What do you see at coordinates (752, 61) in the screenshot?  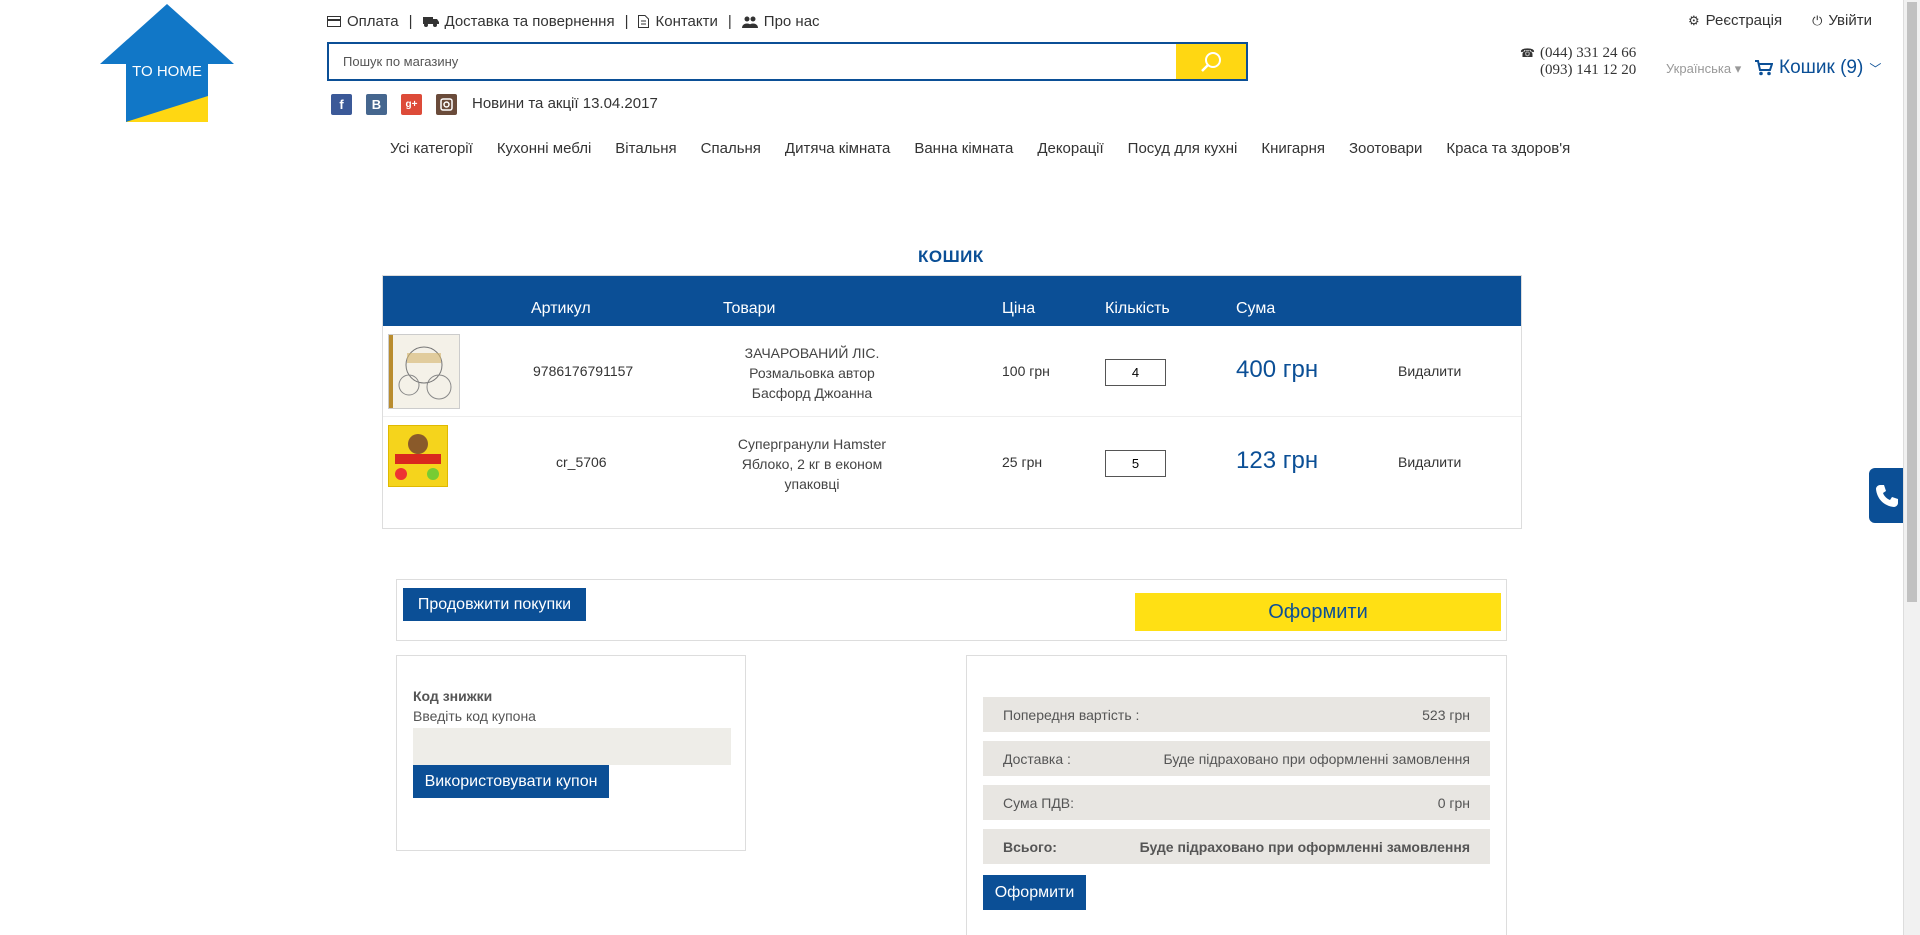 I see `search-input` at bounding box center [752, 61].